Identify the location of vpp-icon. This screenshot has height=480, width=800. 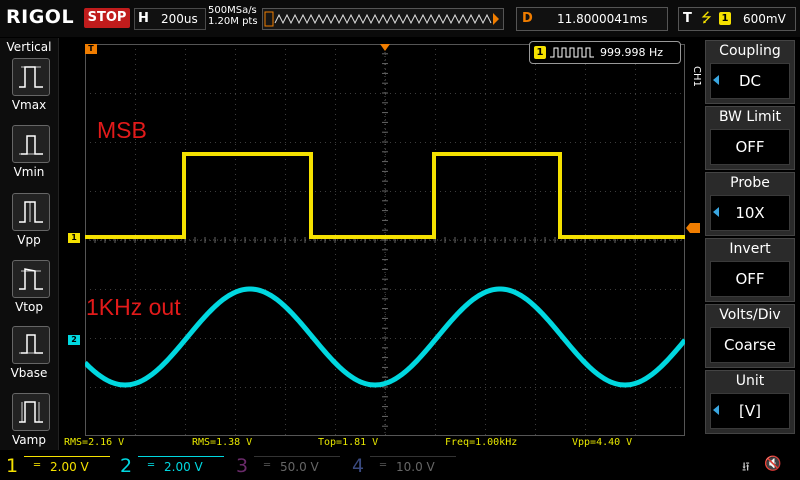
(31, 212).